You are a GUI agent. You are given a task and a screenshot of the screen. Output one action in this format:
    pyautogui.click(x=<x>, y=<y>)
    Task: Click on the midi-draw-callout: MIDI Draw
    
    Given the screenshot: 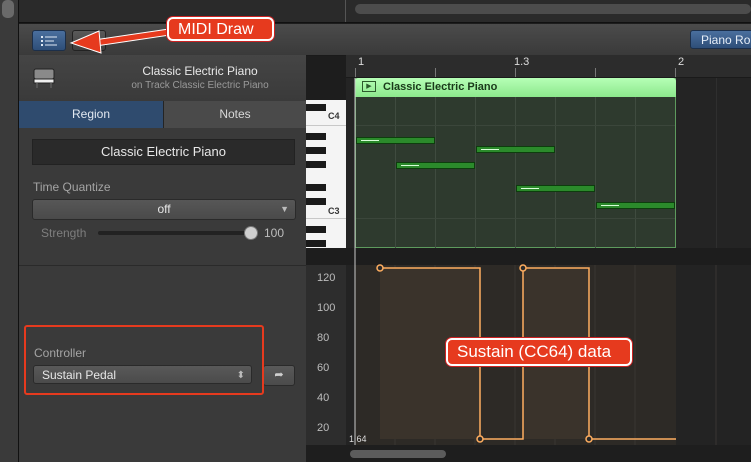 What is the action you would take?
    pyautogui.click(x=220, y=29)
    